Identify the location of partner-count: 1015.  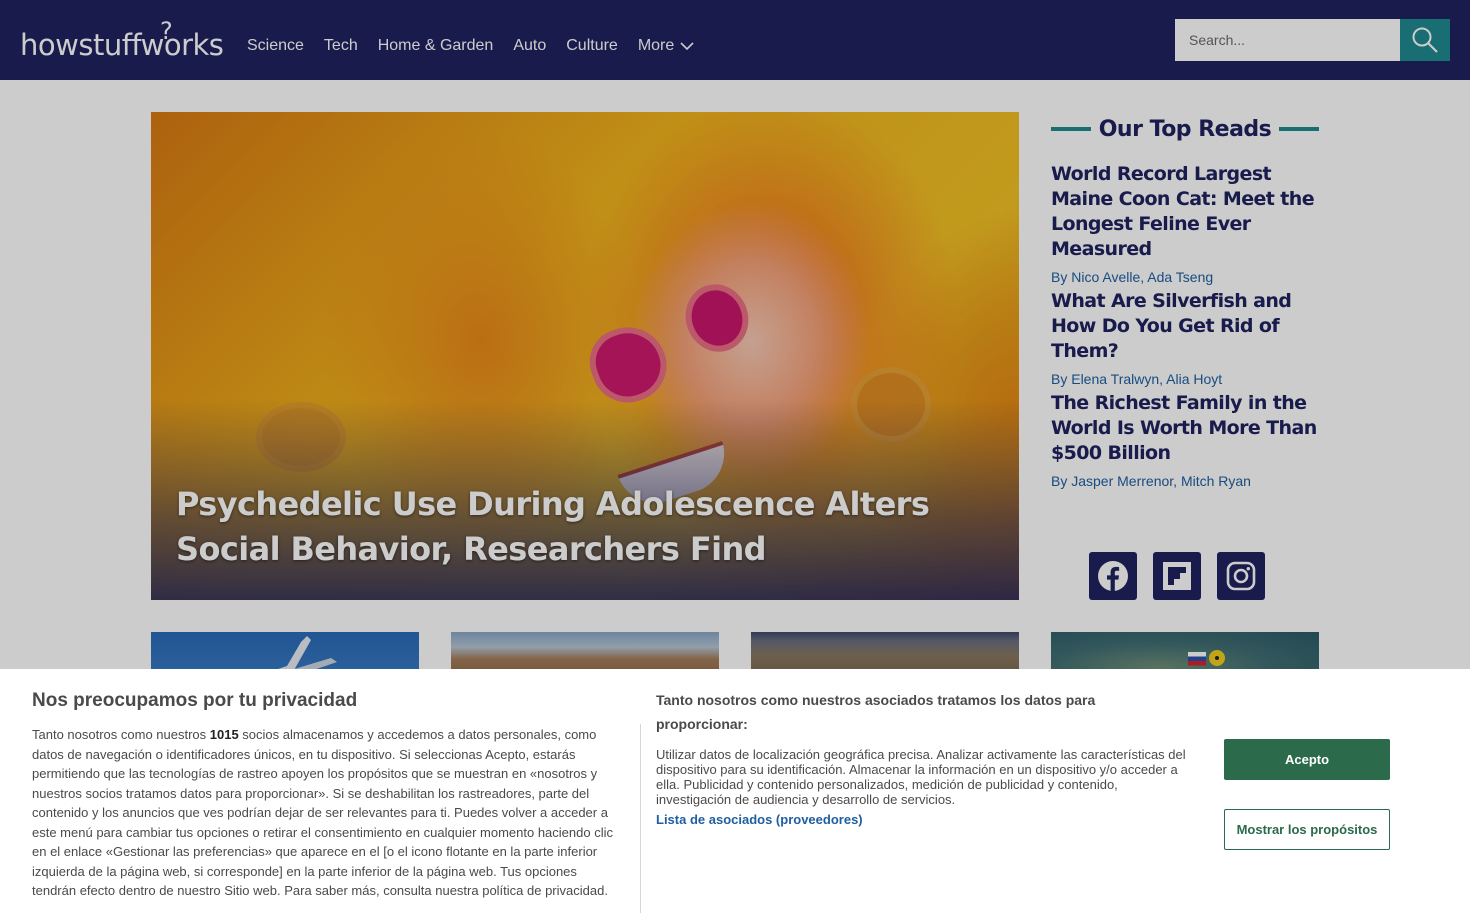
(224, 734).